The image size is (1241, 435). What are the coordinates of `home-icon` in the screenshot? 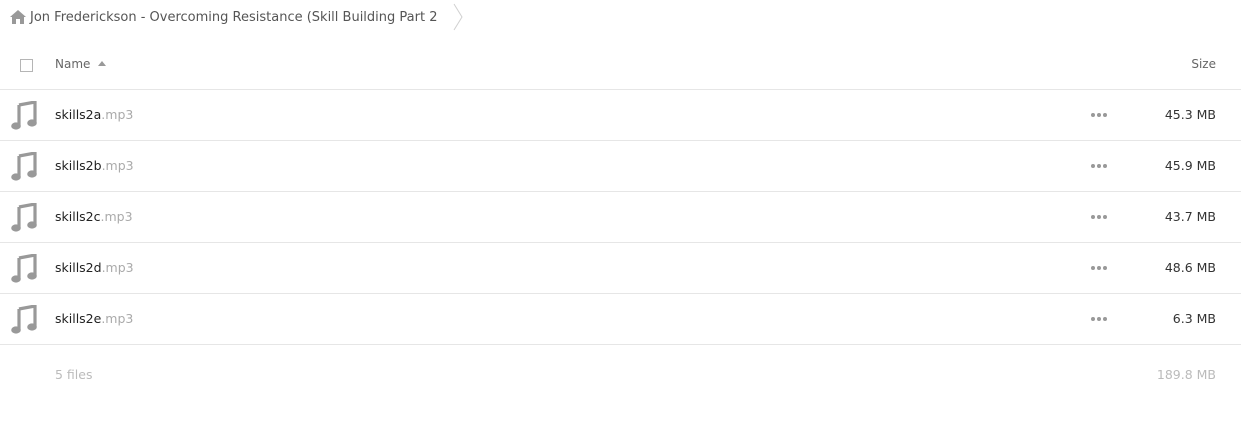 It's located at (18, 17).